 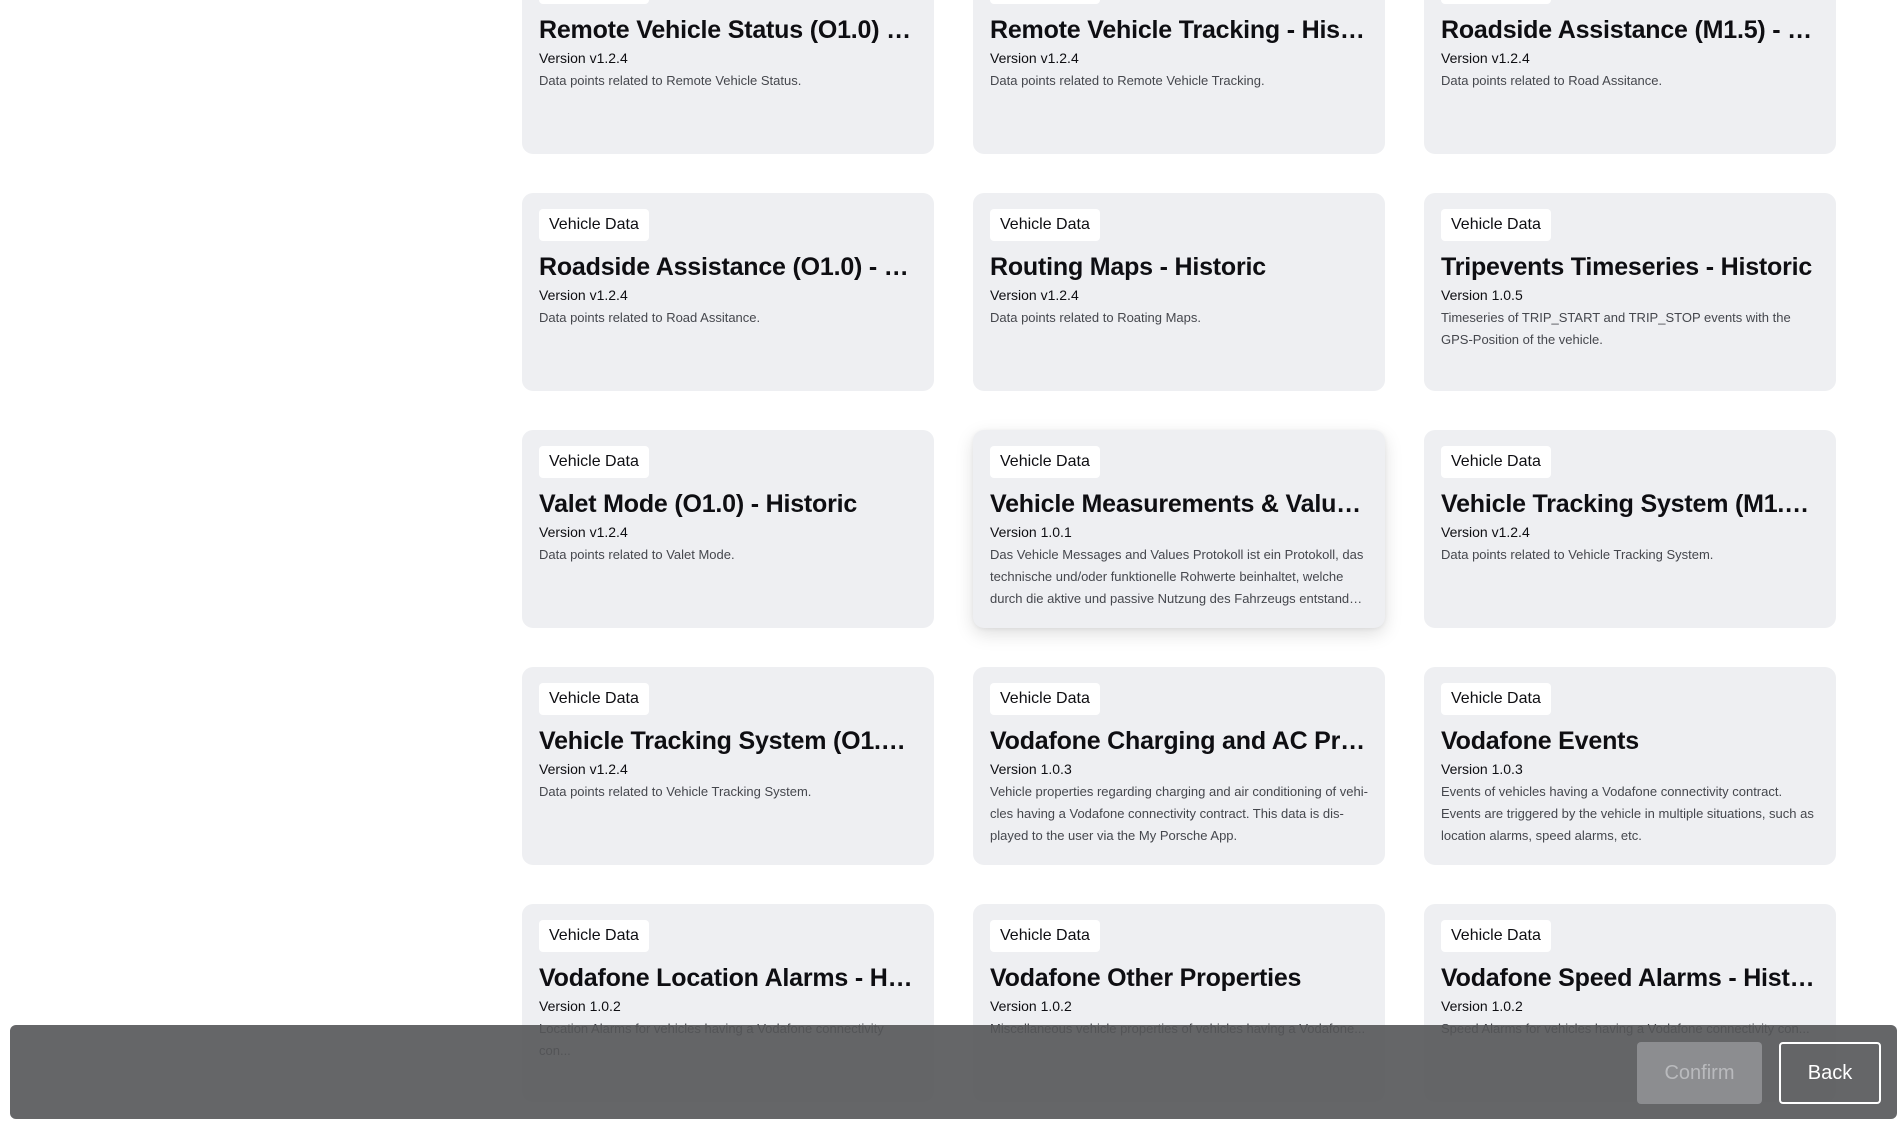 I want to click on action-bar: Confirm Back, so click(x=953, y=1072).